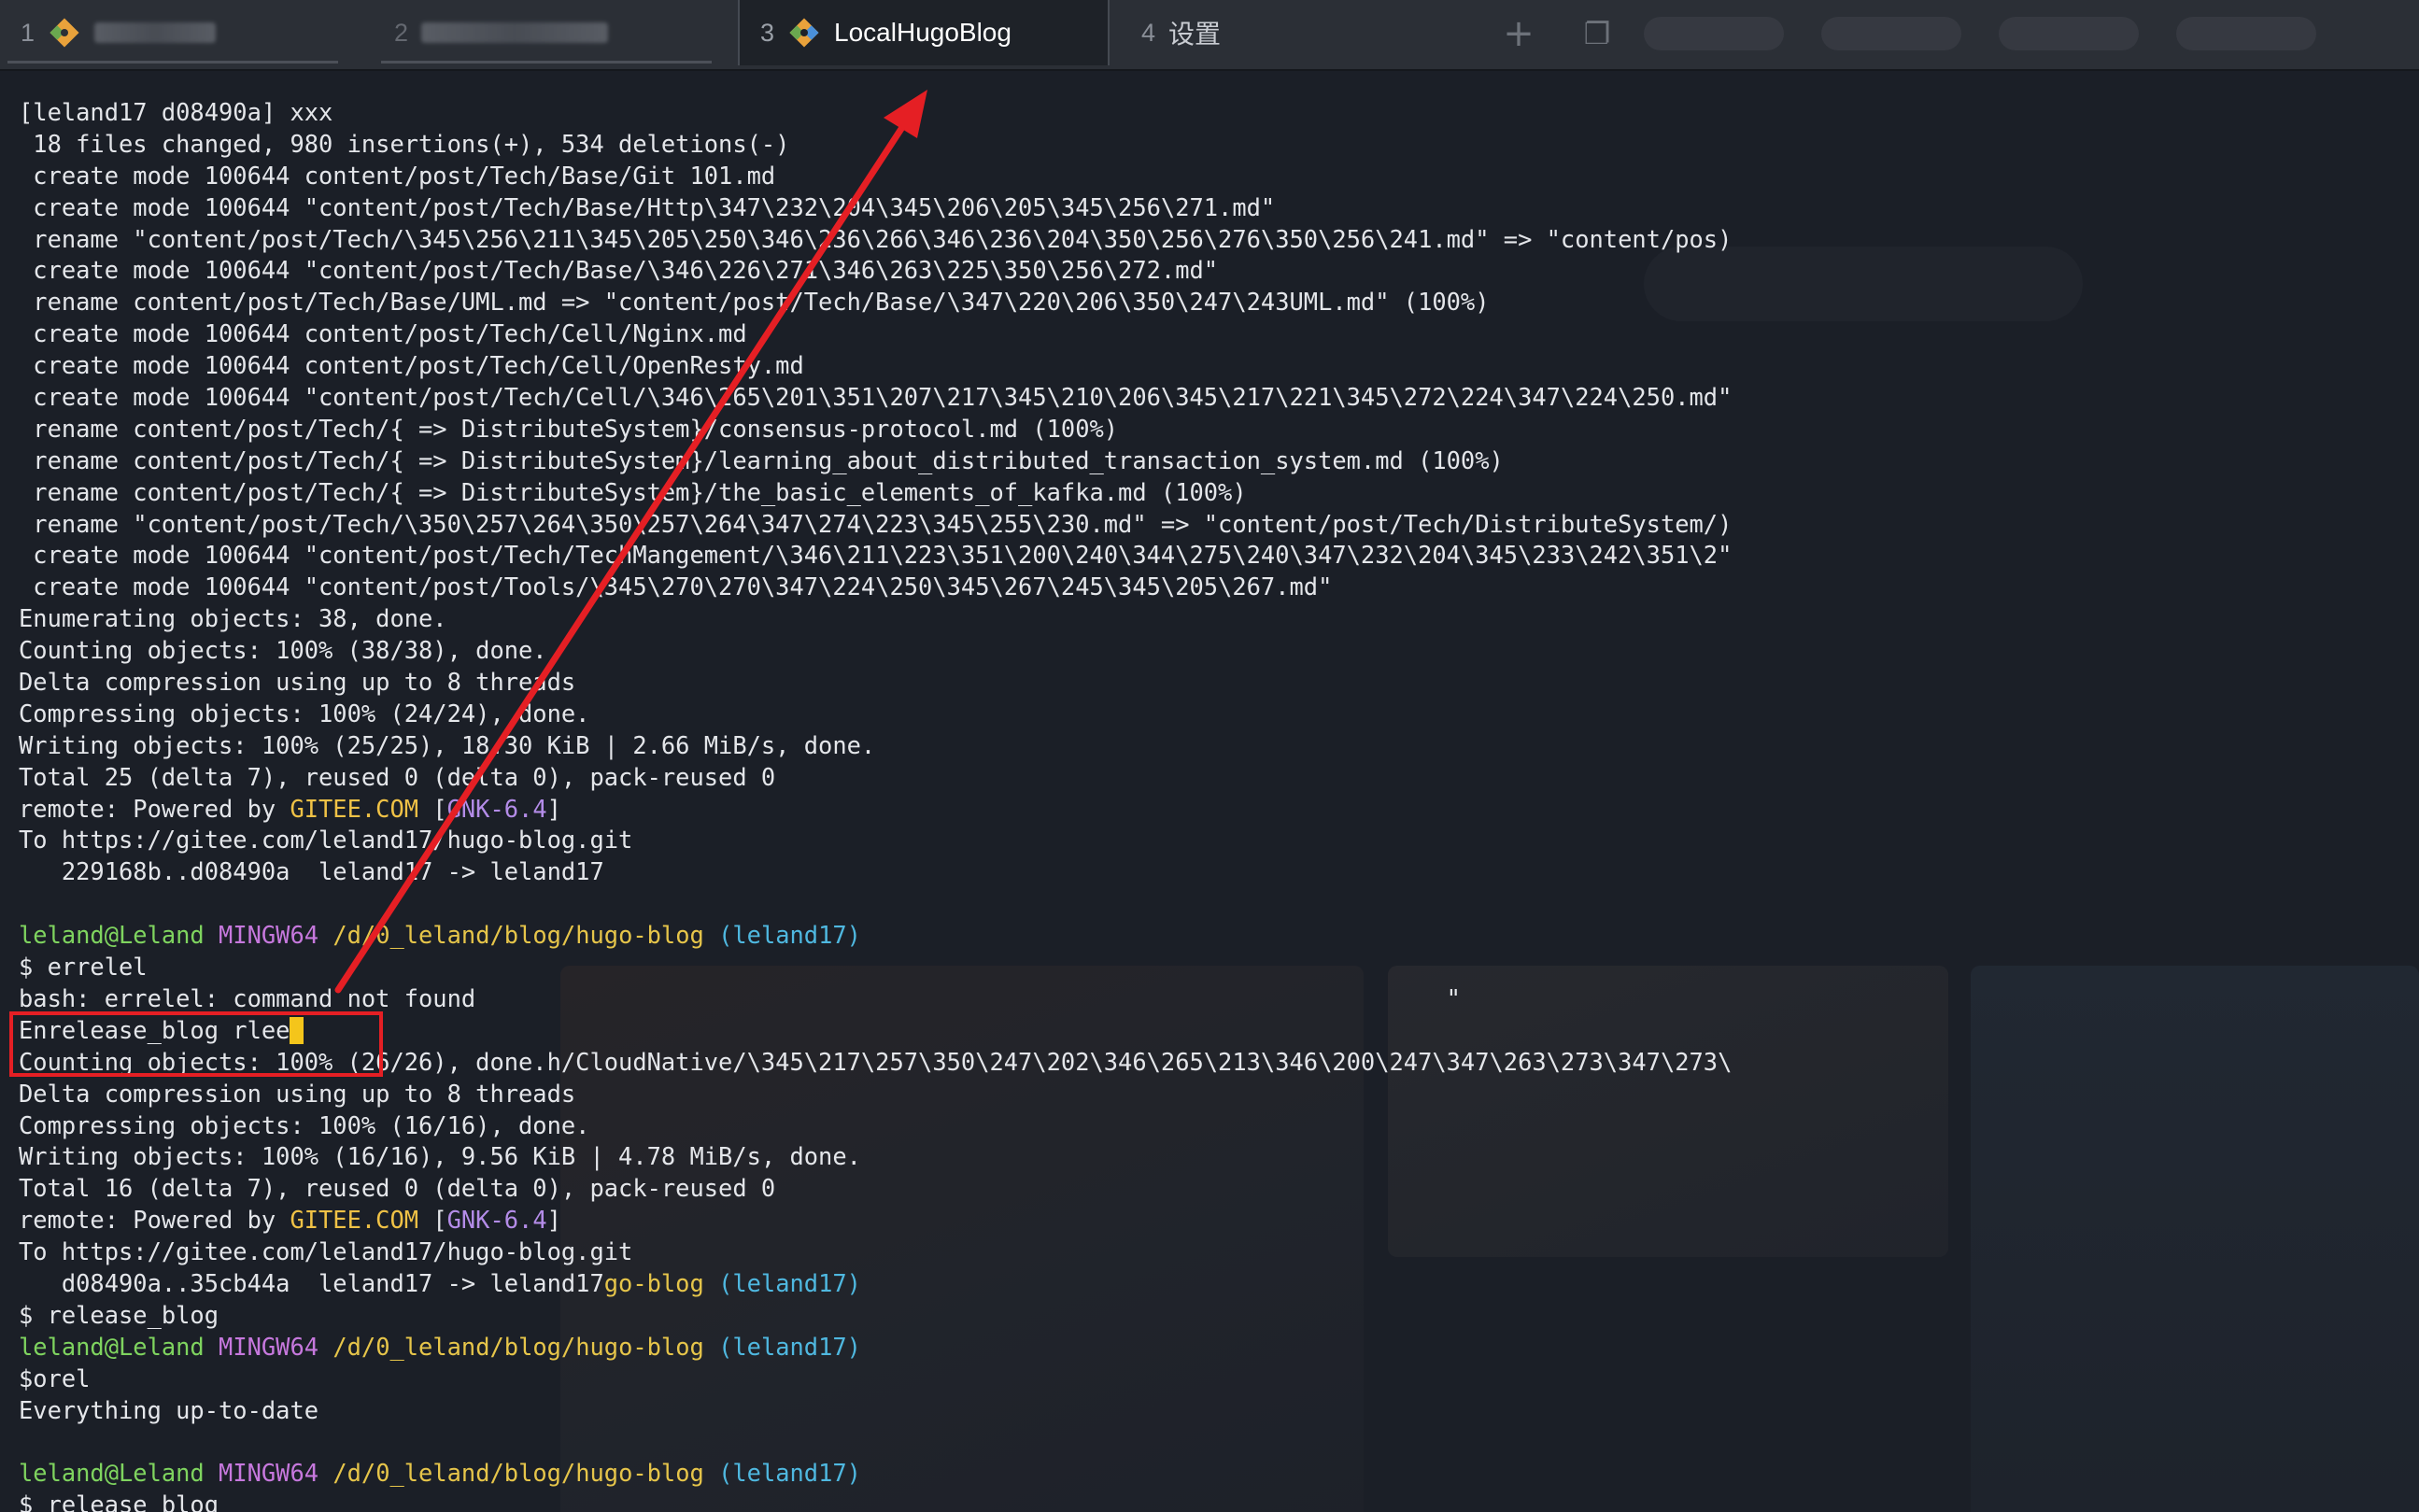  Describe the element at coordinates (1219, 1094) in the screenshot. I see `terminal-line: Delta compression using up to 8 threads` at that location.